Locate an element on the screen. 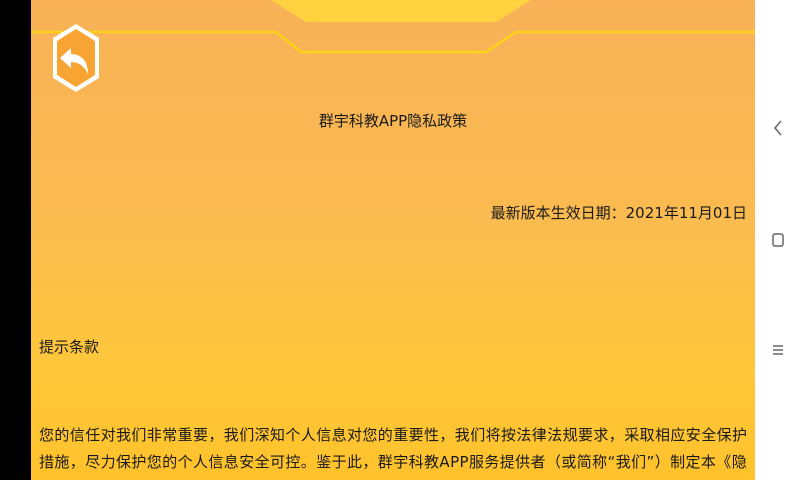 Image resolution: width=800 pixels, height=480 pixels. system-navigation-bar is located at coordinates (777, 240).